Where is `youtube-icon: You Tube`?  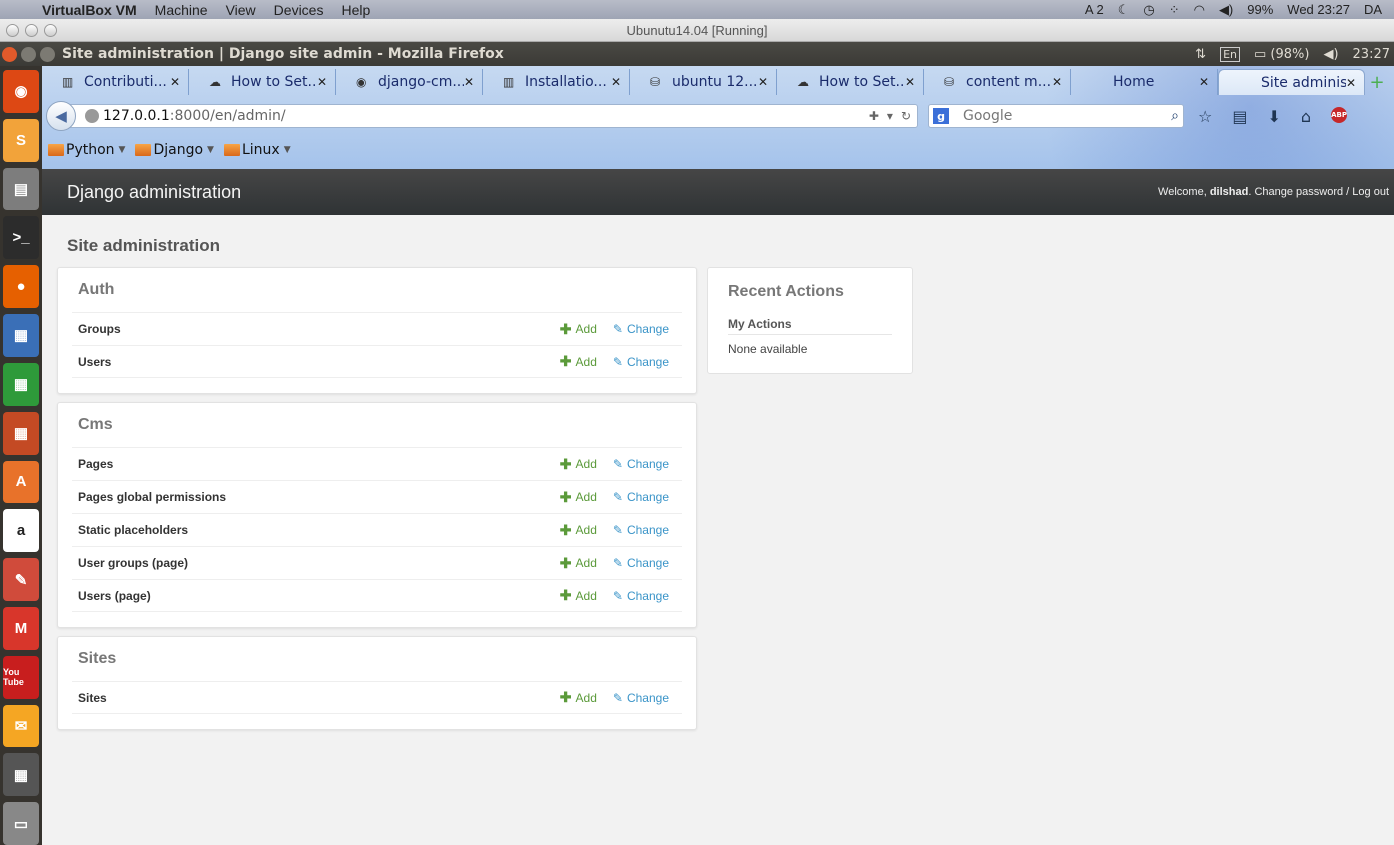
youtube-icon: You Tube is located at coordinates (21, 677).